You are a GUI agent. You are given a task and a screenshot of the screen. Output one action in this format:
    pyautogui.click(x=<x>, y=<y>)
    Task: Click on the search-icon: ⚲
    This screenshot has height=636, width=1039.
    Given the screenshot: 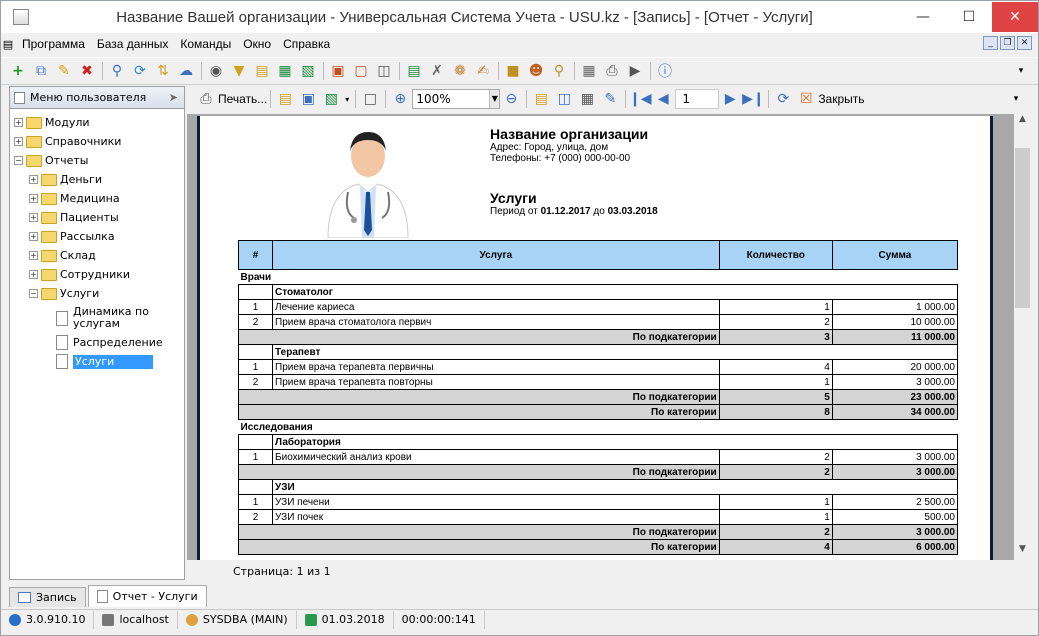 What is the action you would take?
    pyautogui.click(x=117, y=71)
    